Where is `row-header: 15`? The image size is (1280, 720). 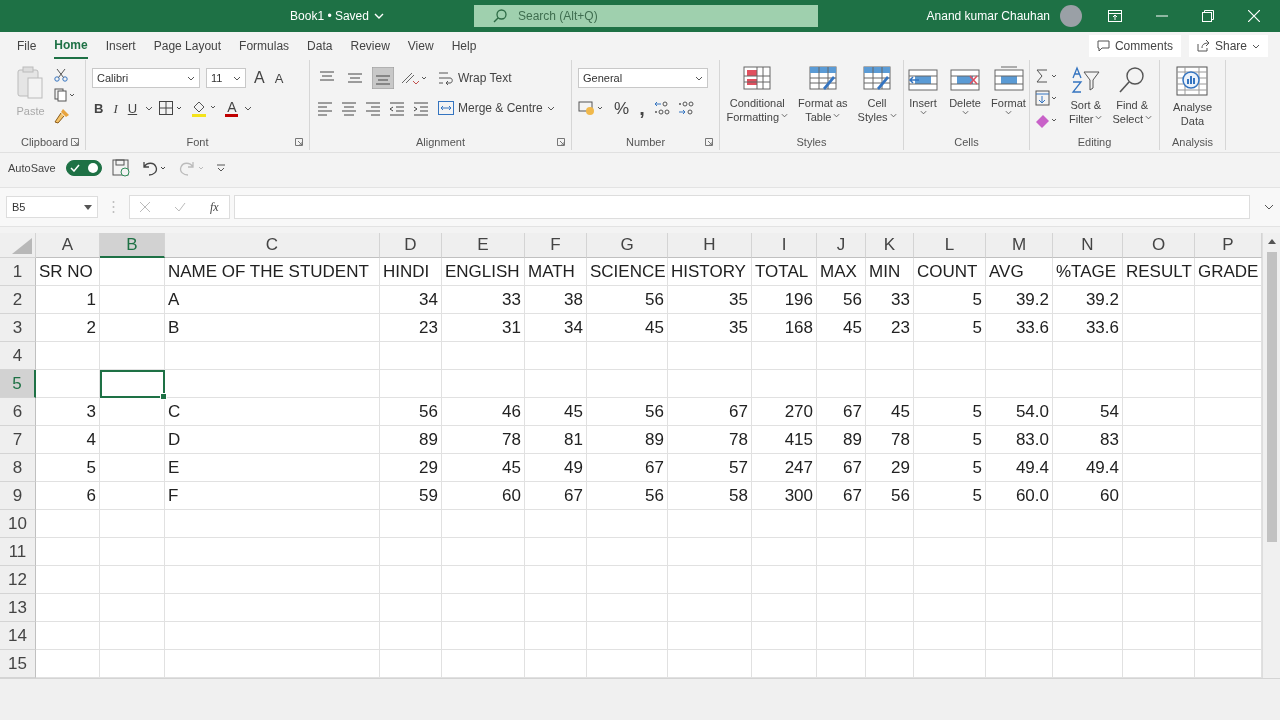 row-header: 15 is located at coordinates (18, 664).